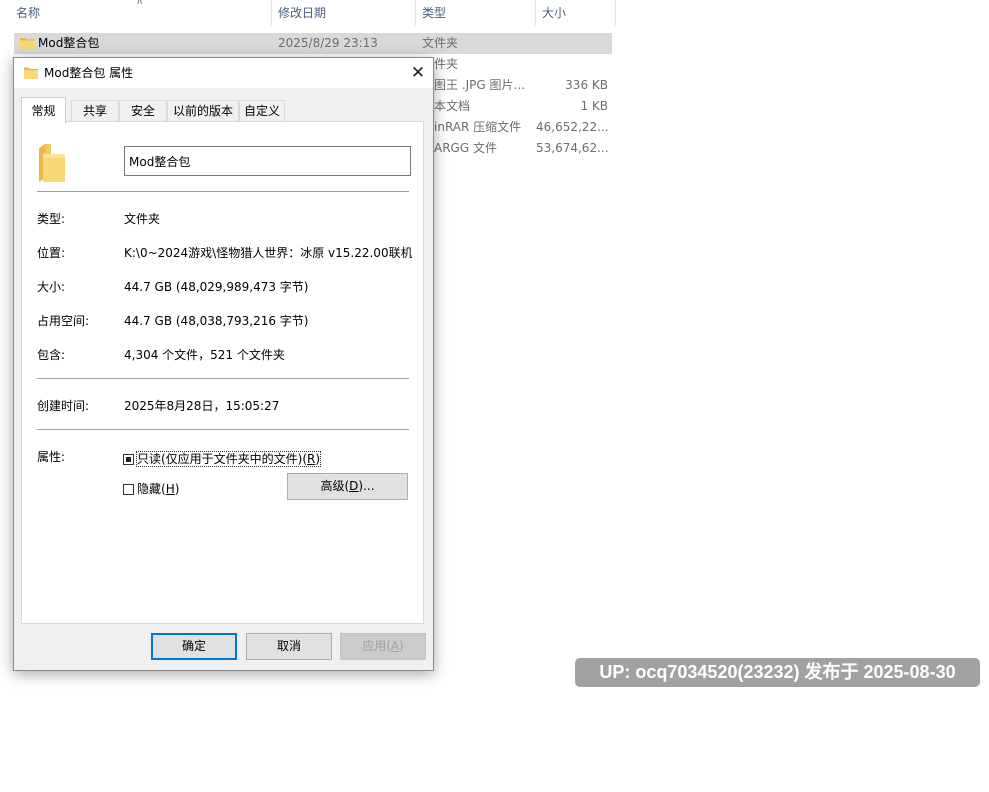  Describe the element at coordinates (128, 489) in the screenshot. I see `checkbox-unchecked-icon` at that location.